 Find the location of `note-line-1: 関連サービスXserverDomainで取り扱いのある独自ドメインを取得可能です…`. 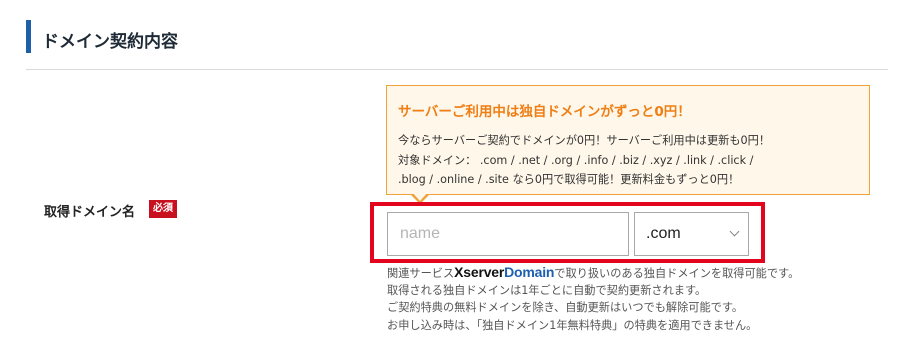

note-line-1: 関連サービスXserverDomainで取り扱いのある独自ドメインを取得可能です… is located at coordinates (593, 273).